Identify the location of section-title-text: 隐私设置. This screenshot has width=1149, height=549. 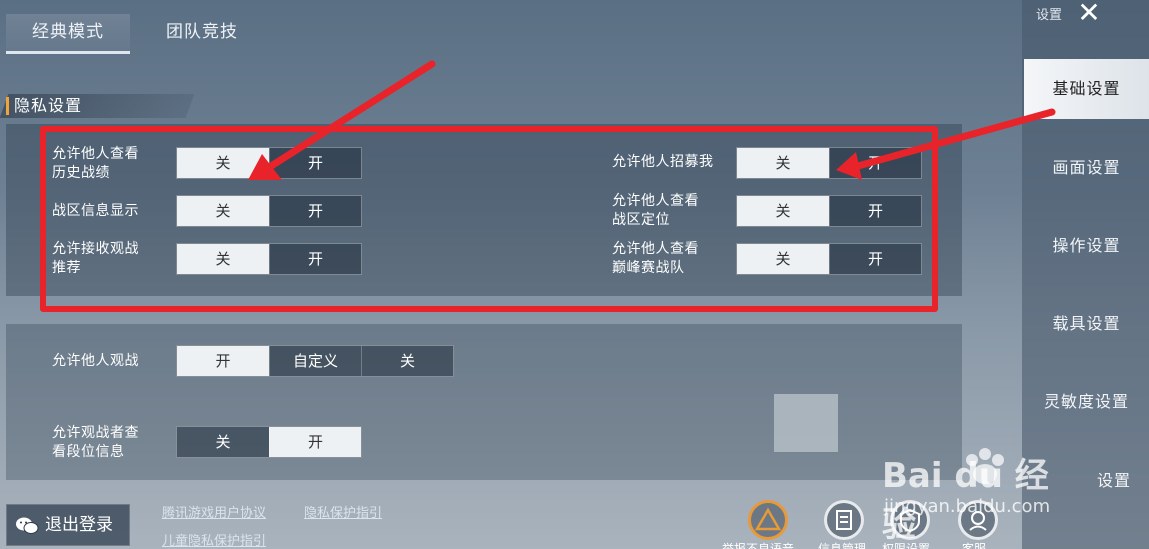
(48, 105).